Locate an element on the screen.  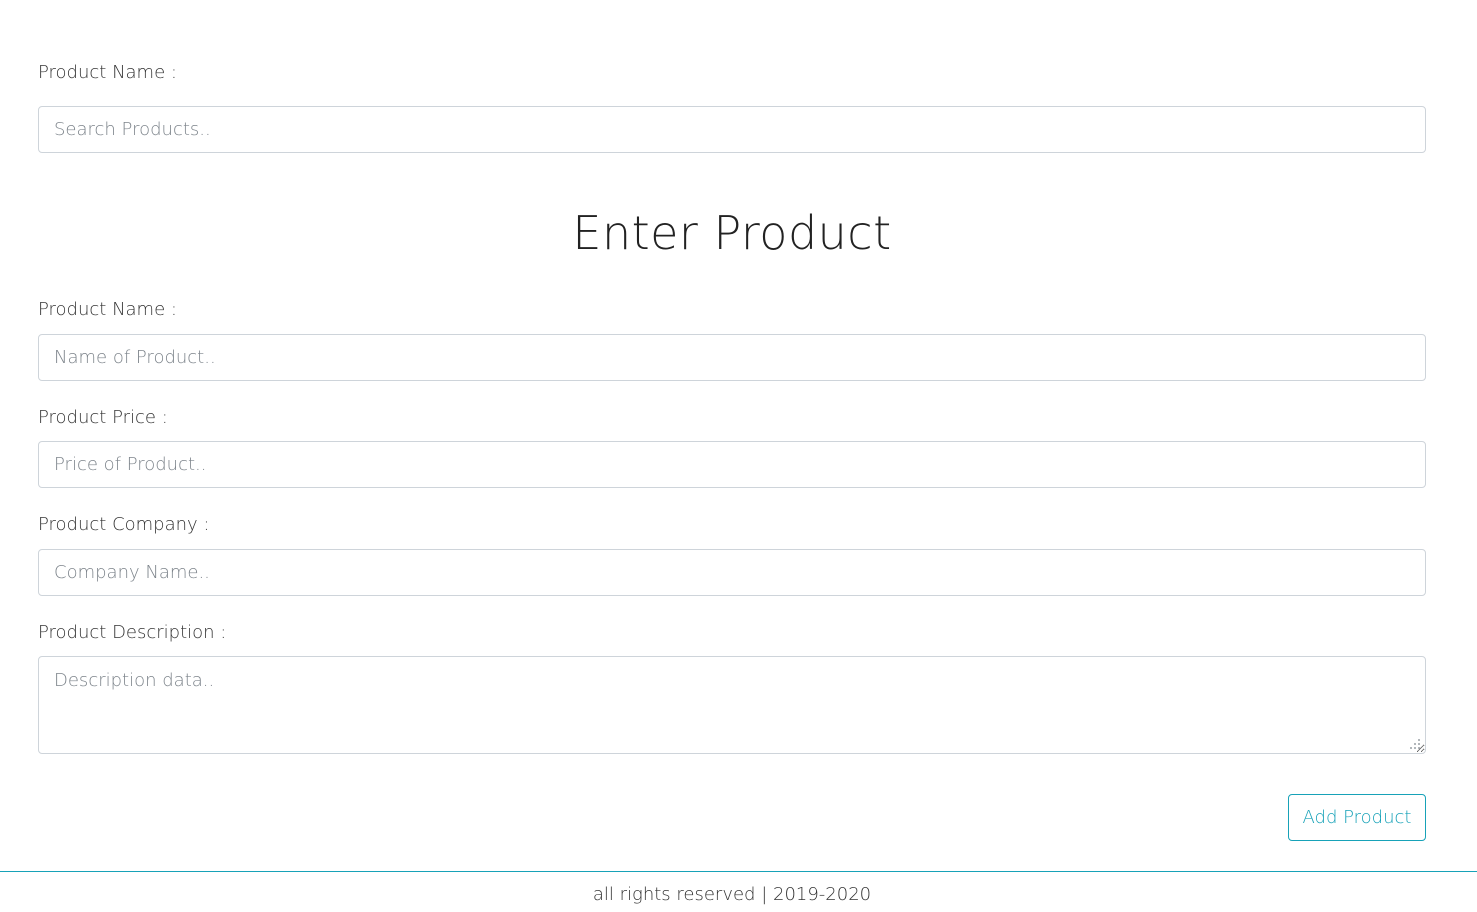
search-label: Product Name : is located at coordinates (107, 72).